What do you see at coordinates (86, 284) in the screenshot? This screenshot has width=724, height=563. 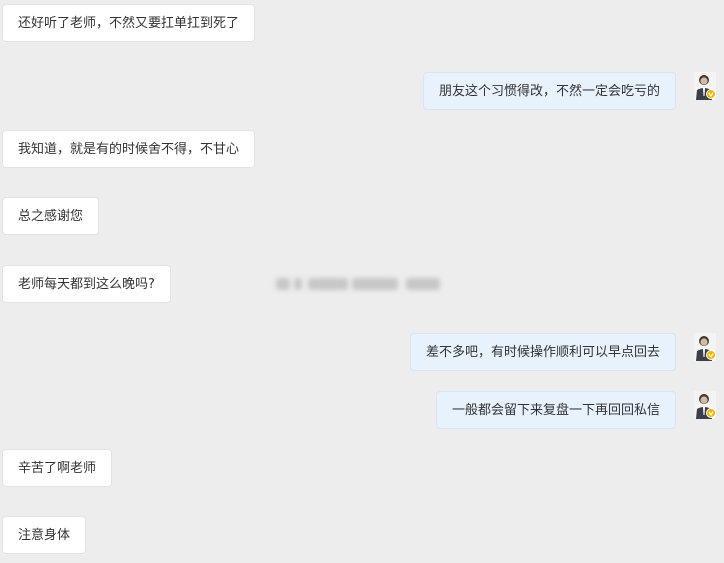 I see `message-bubble-incoming: 老师每天都到这么晚吗?` at bounding box center [86, 284].